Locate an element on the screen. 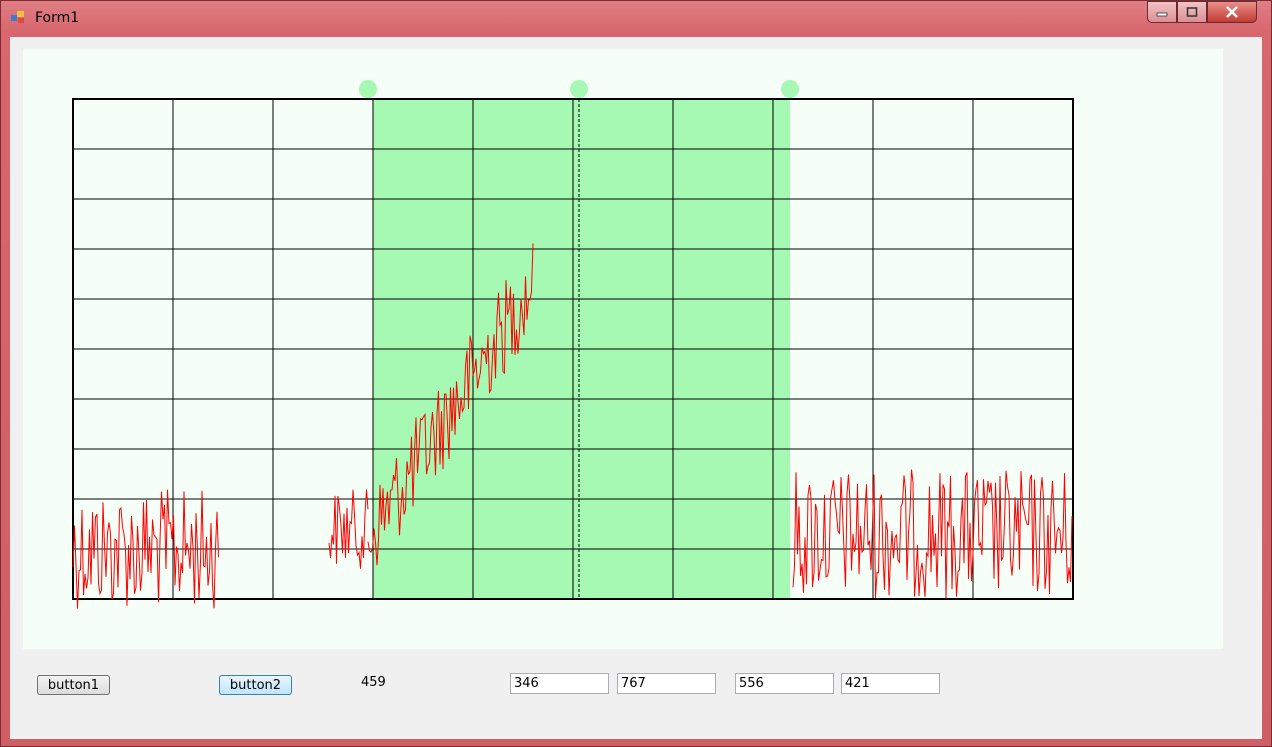 This screenshot has width=1272, height=747. close-button is located at coordinates (1232, 12).